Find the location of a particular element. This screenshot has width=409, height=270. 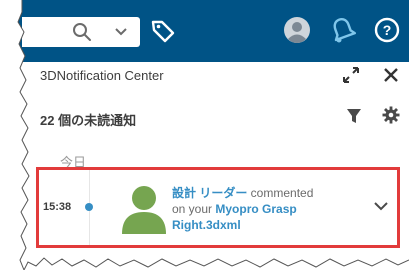

search-icon is located at coordinates (82, 32).